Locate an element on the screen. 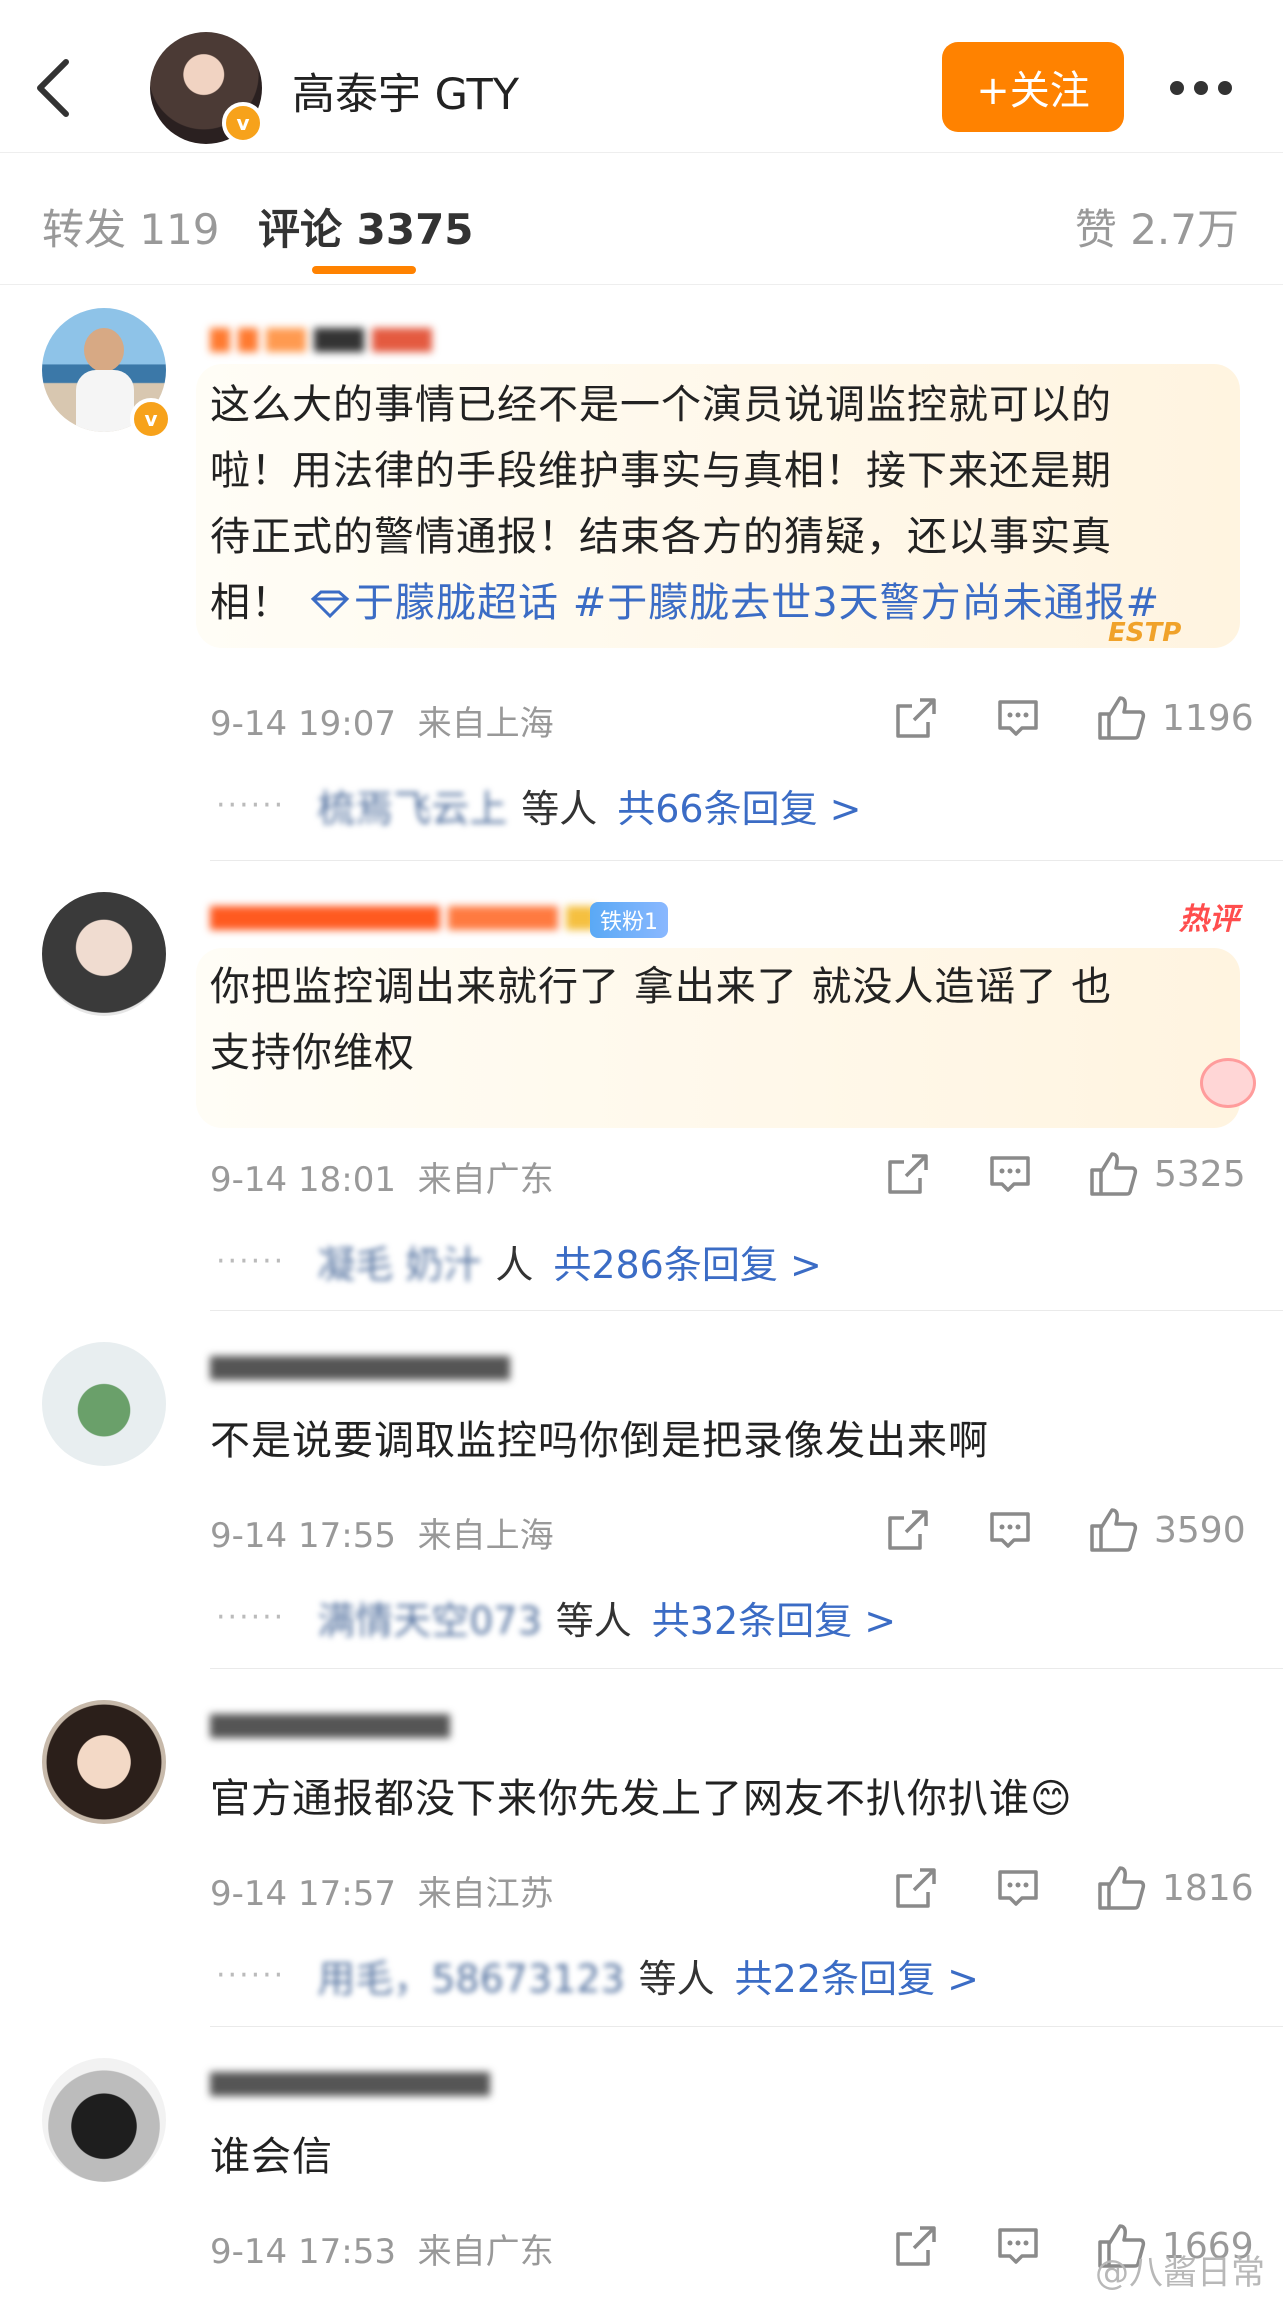 The height and width of the screenshot is (2302, 1283). like-count: 3590 is located at coordinates (1200, 1530).